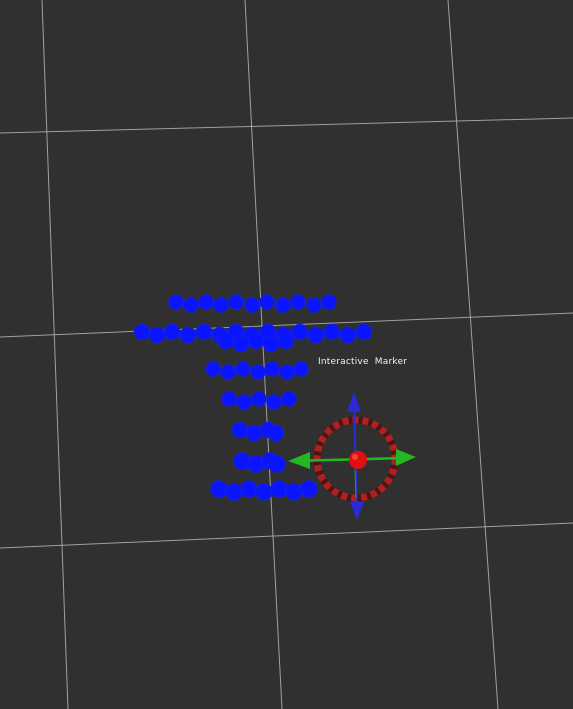 The width and height of the screenshot is (573, 709). Describe the element at coordinates (355, 457) in the screenshot. I see `marker-center-highlight` at that location.